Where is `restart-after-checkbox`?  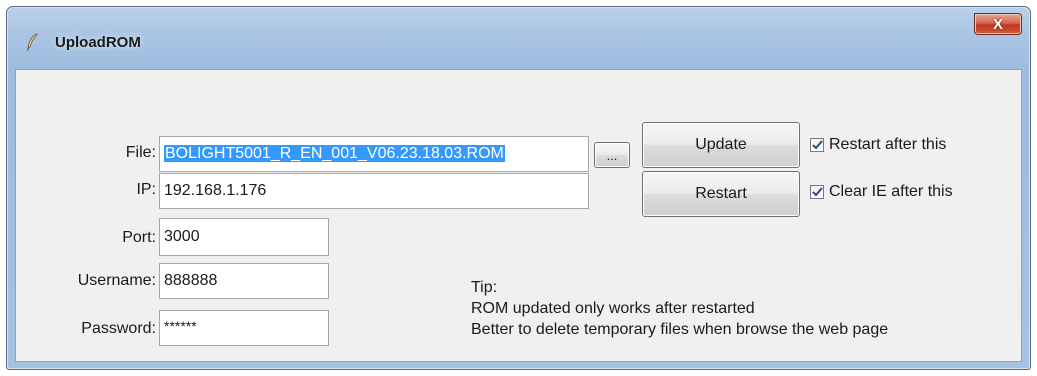 restart-after-checkbox is located at coordinates (817, 145).